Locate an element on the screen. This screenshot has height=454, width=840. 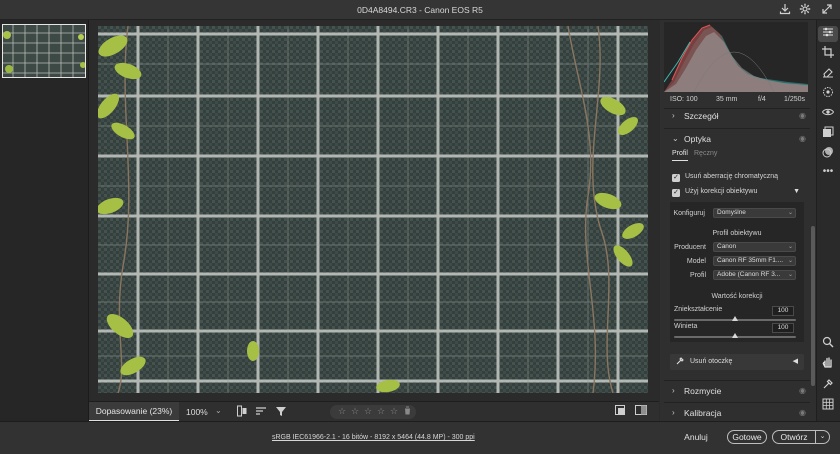
zoom-level: 100% is located at coordinates (197, 412).